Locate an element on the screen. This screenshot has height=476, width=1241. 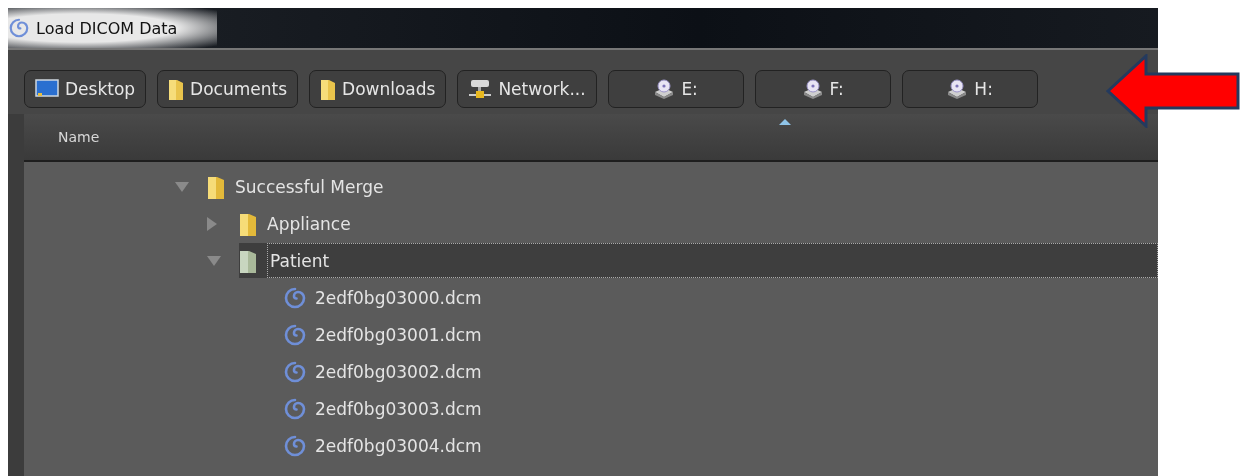
tree-item: 2edf0bg03001.dcm is located at coordinates (720, 334).